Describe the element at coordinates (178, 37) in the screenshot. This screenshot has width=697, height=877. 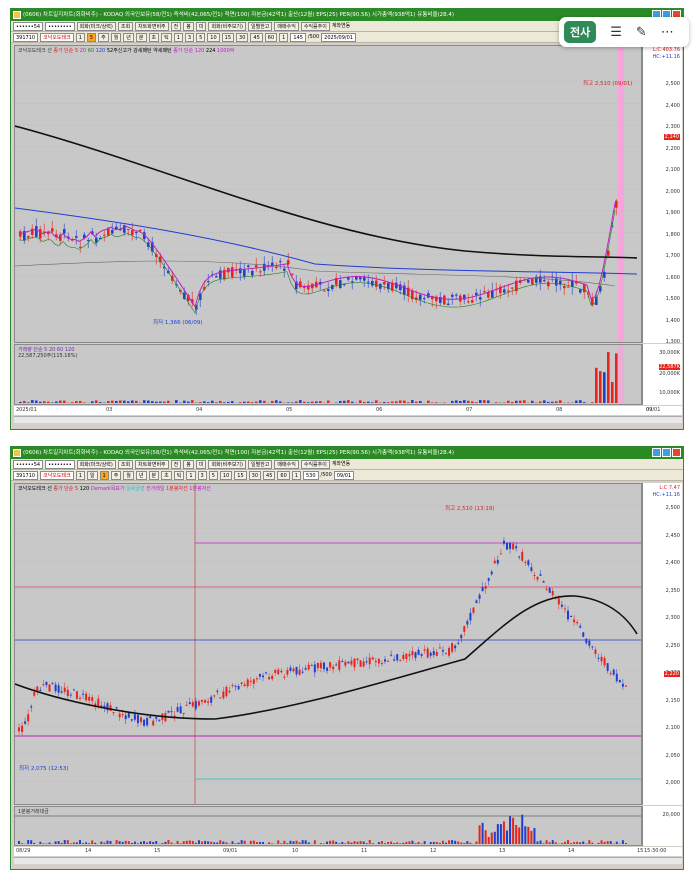
I see `n-1: 1` at that location.